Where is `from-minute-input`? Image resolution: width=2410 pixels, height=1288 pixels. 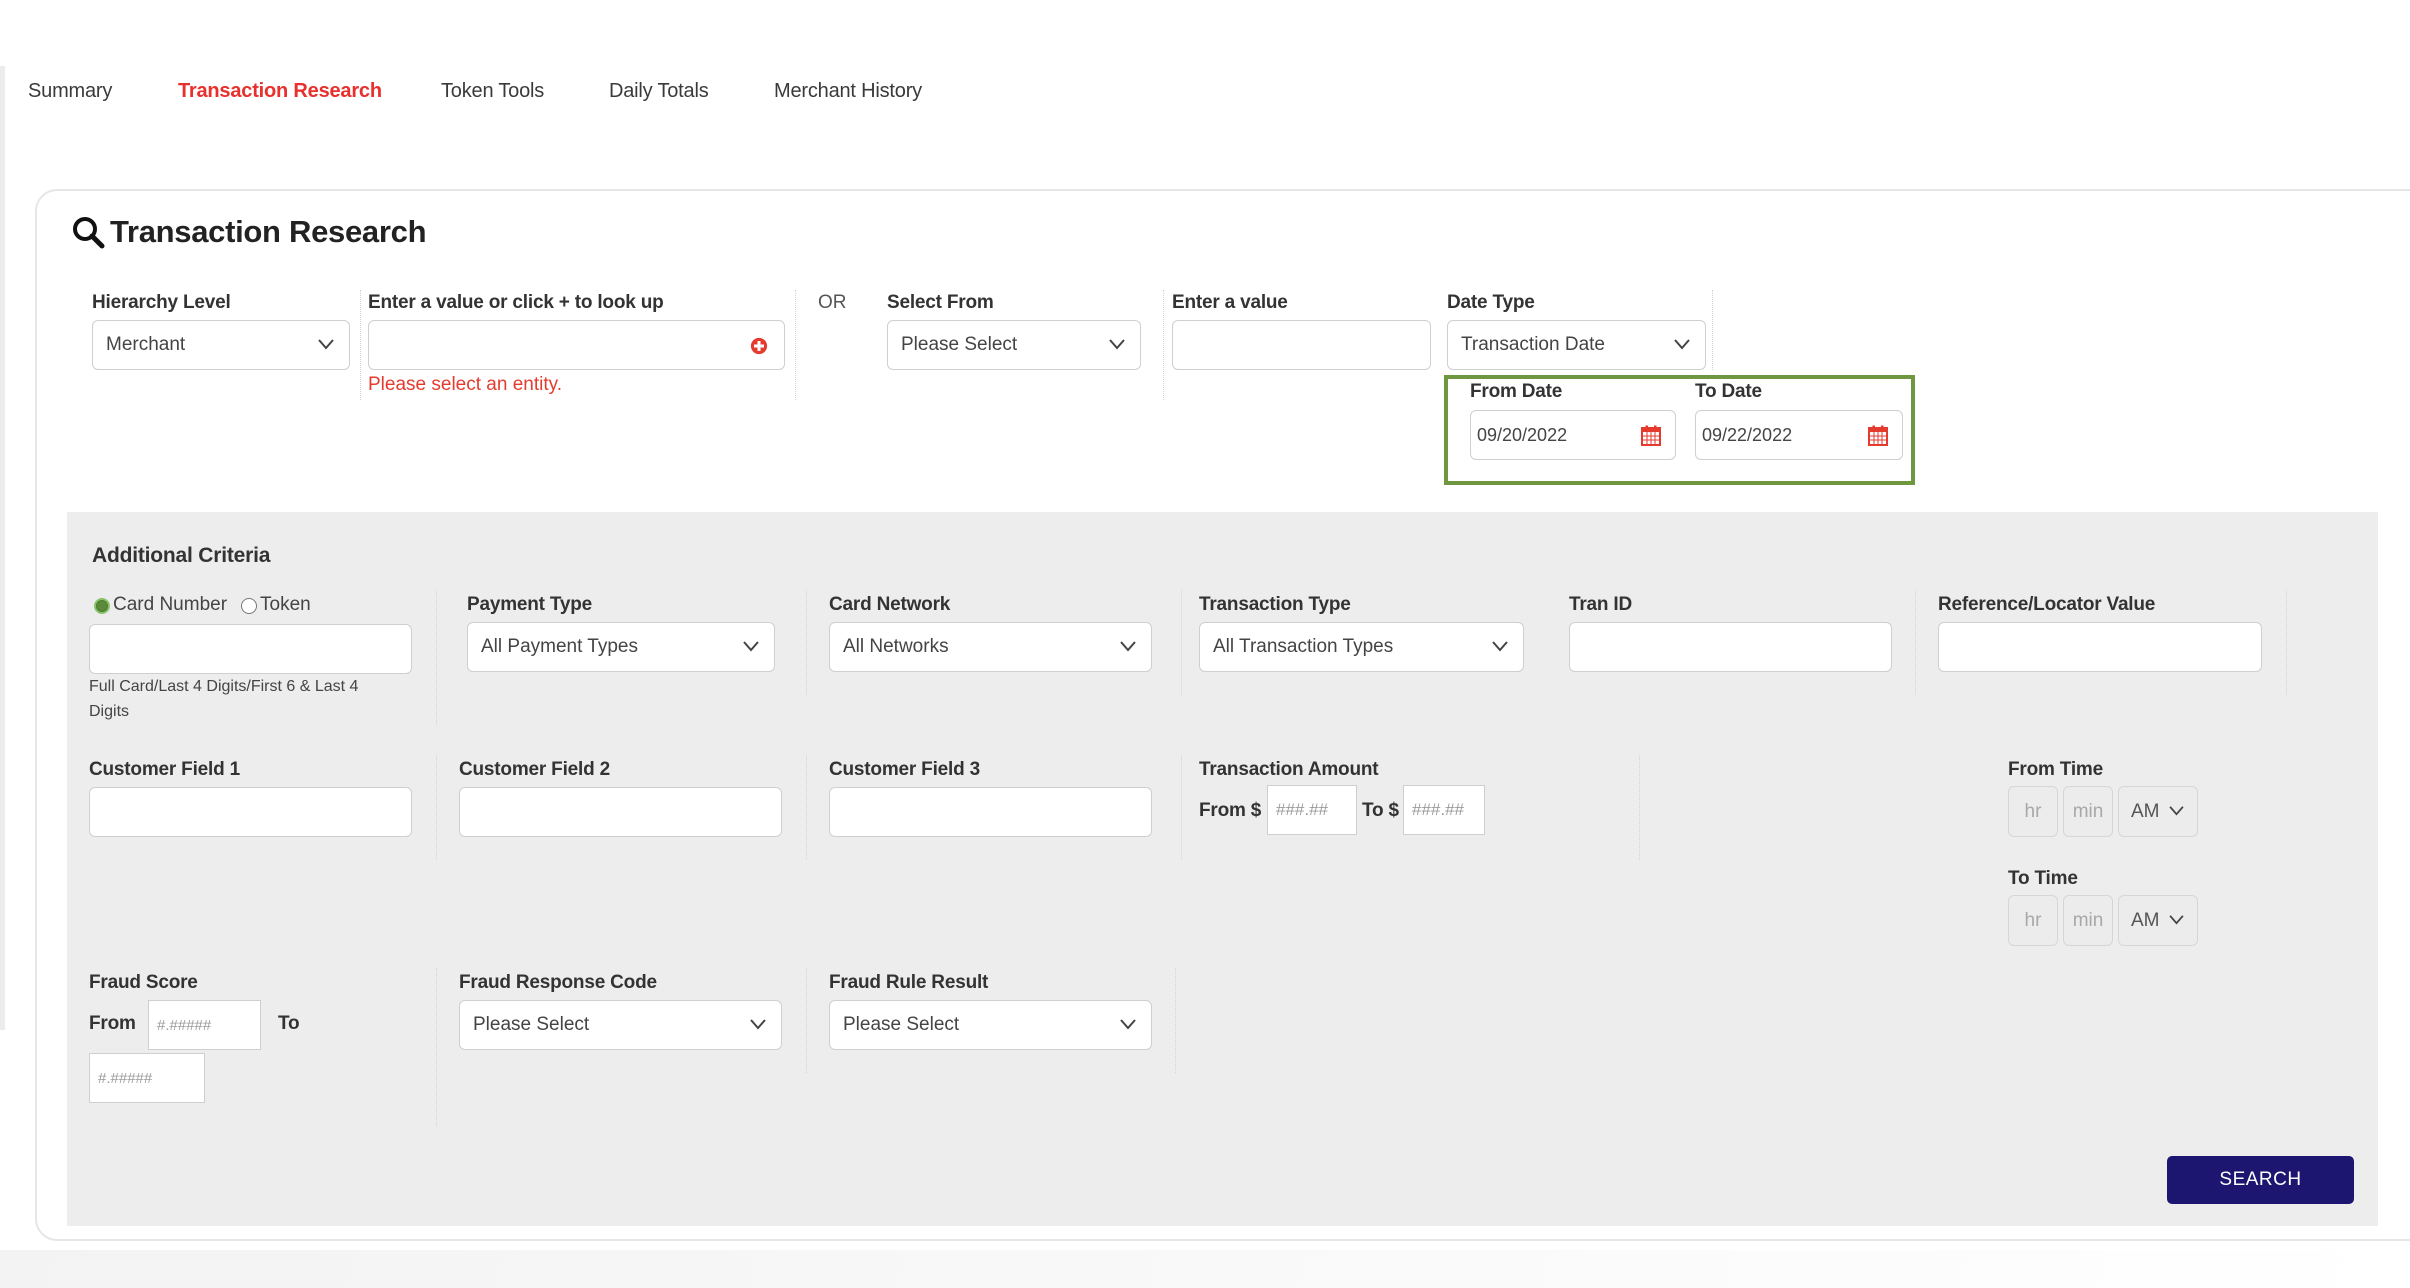
from-minute-input is located at coordinates (2088, 811).